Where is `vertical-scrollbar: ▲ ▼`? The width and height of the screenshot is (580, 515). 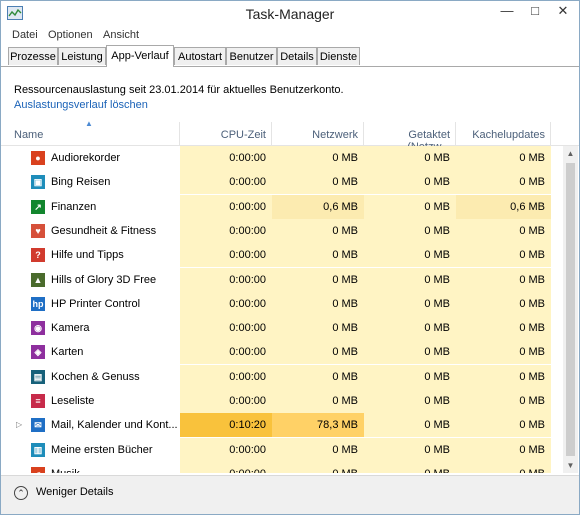 vertical-scrollbar: ▲ ▼ is located at coordinates (570, 309).